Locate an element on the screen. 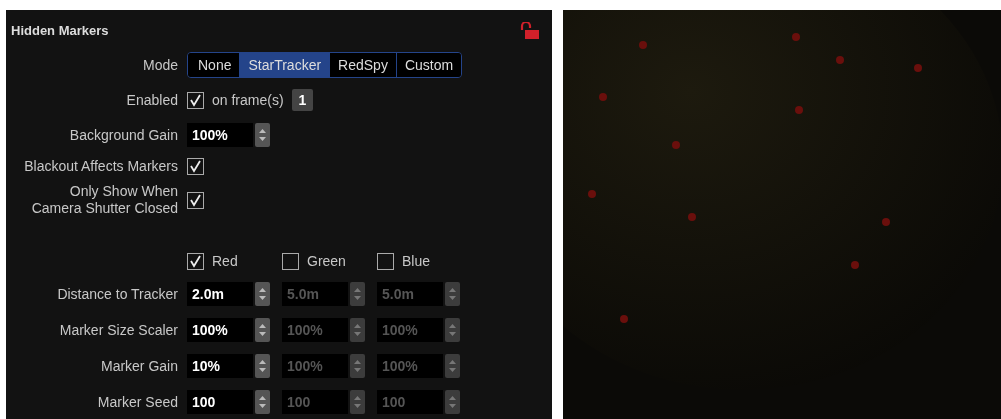 This screenshot has width=1001, height=419. mode-option: RedSpy is located at coordinates (362, 65).